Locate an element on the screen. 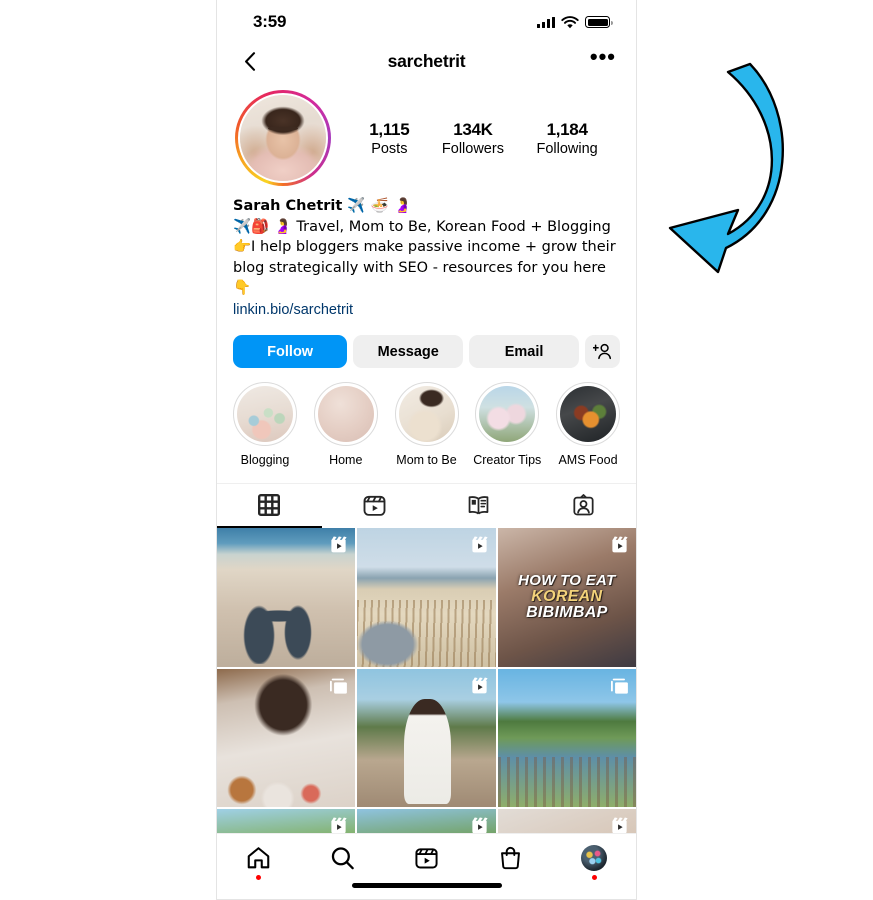 The height and width of the screenshot is (900, 873). tagged-person-icon is located at coordinates (583, 505).